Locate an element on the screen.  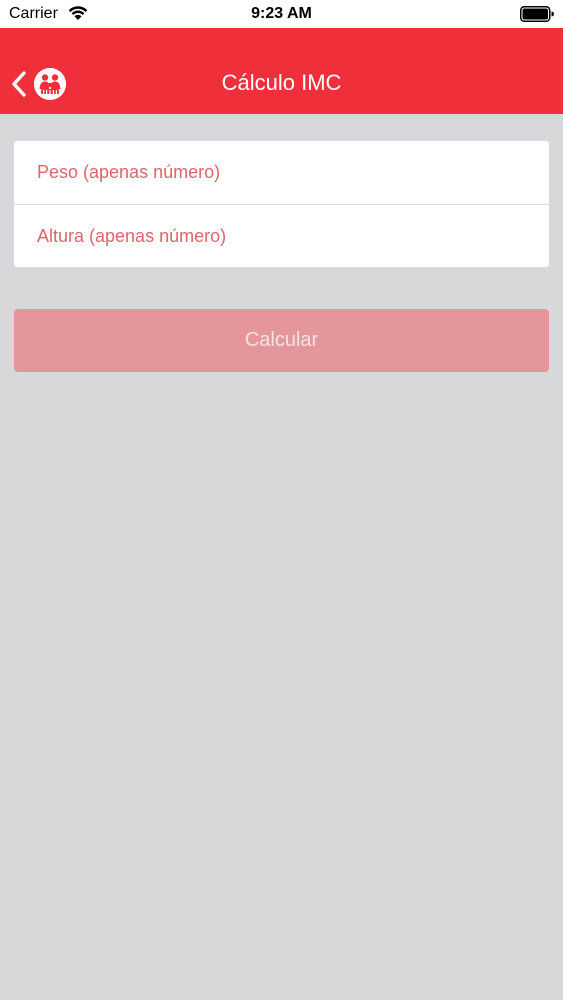
form-card is located at coordinates (281, 204).